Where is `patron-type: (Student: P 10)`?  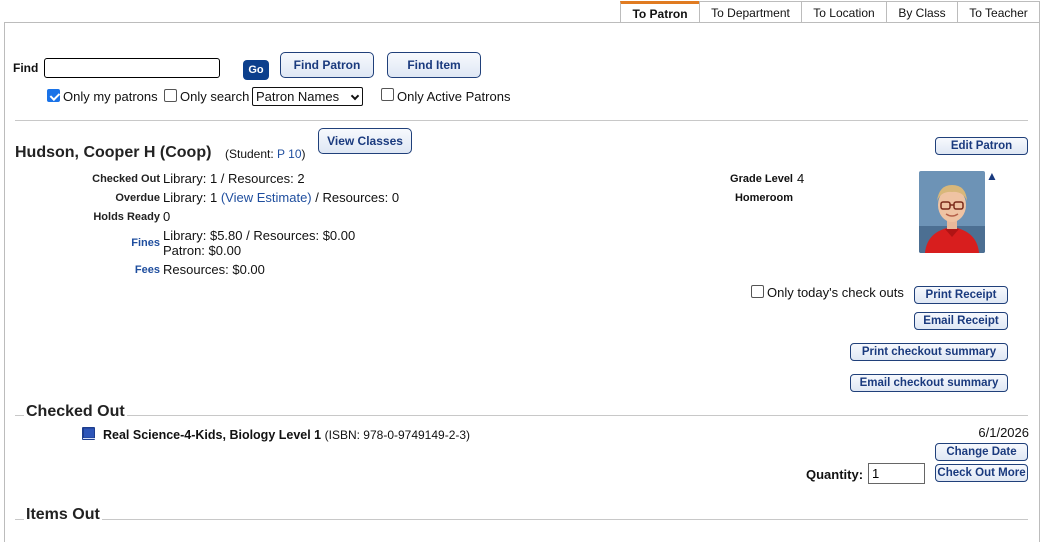 patron-type: (Student: P 10) is located at coordinates (265, 154).